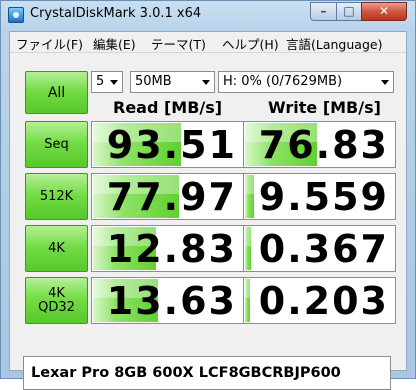  What do you see at coordinates (171, 249) in the screenshot?
I see `read-value: 12.83` at bounding box center [171, 249].